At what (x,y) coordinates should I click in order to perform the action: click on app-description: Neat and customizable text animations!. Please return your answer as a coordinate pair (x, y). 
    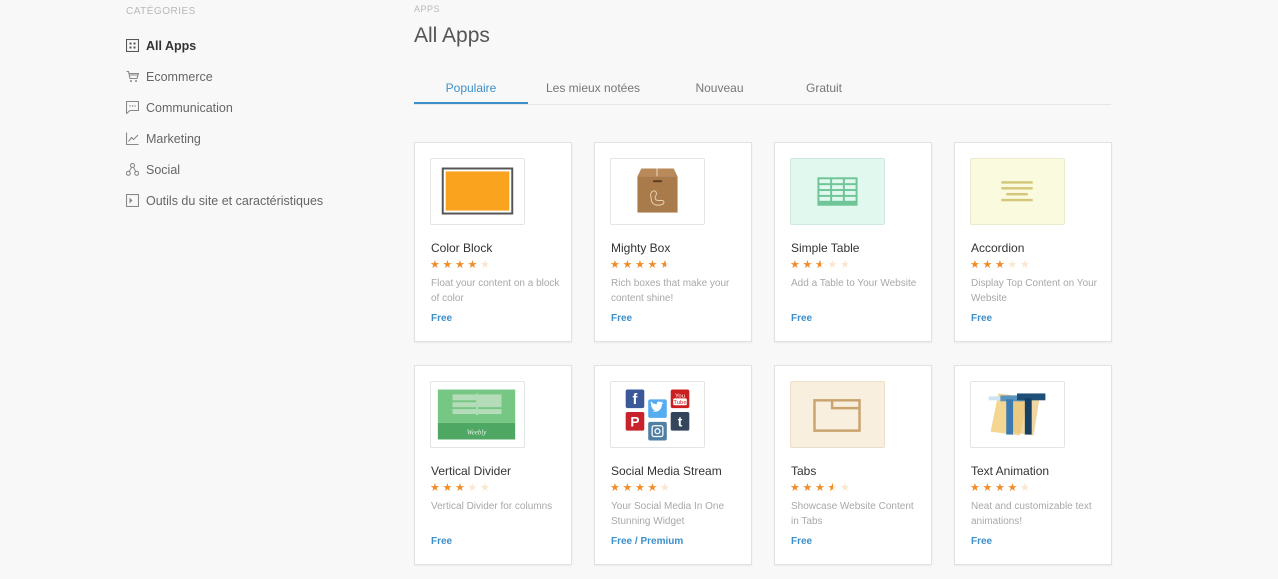
    Looking at the image, I should click on (1031, 514).